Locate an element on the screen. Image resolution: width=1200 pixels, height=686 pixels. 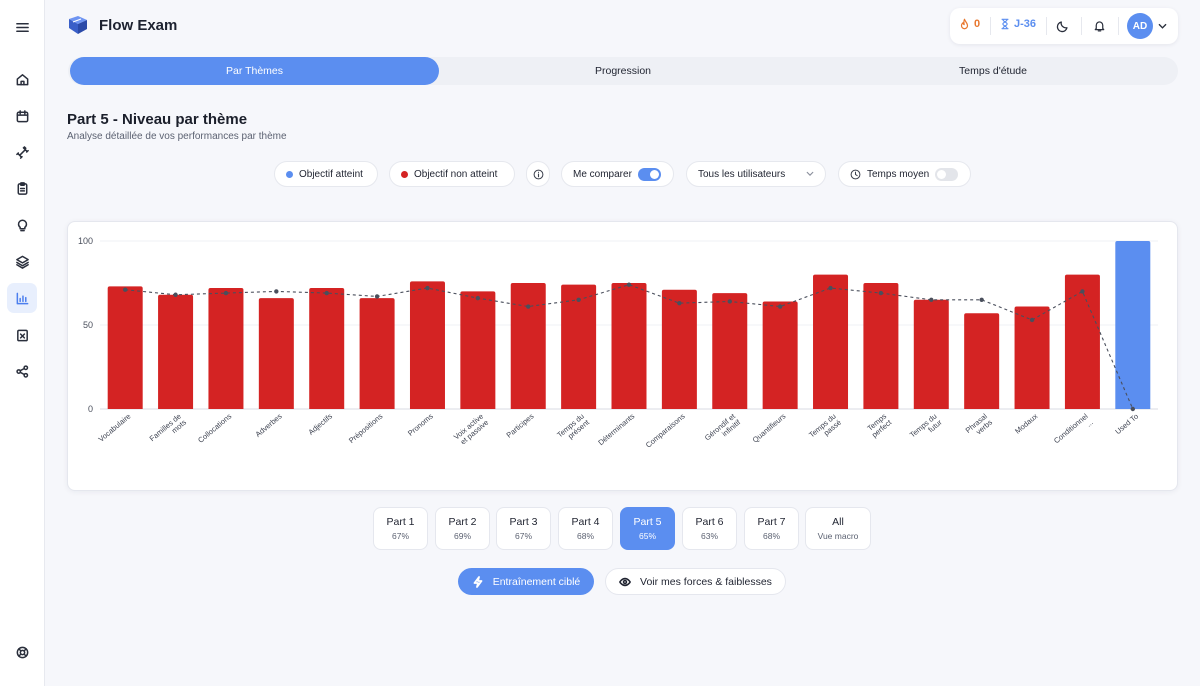
tab-temps-etude: Temps d'étude is located at coordinates (993, 71).